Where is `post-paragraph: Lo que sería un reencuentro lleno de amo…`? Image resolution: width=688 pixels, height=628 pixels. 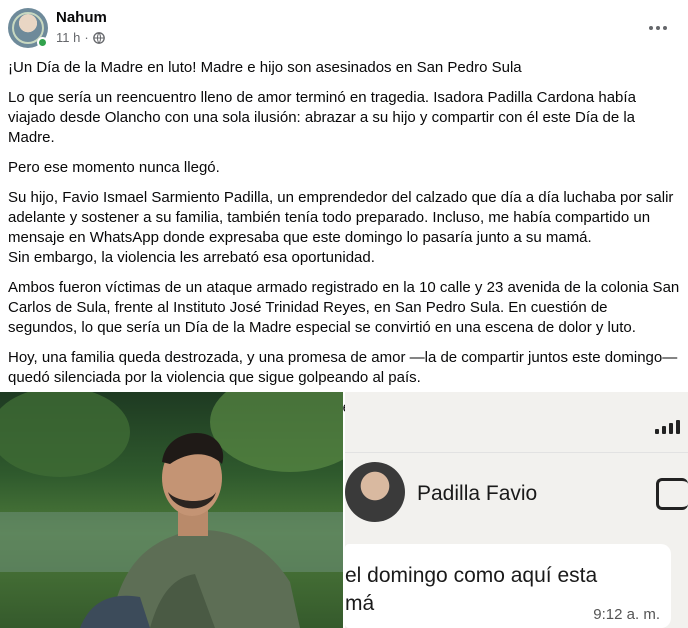
post-paragraph: Lo que sería un reencuentro lleno de amo… is located at coordinates (322, 117).